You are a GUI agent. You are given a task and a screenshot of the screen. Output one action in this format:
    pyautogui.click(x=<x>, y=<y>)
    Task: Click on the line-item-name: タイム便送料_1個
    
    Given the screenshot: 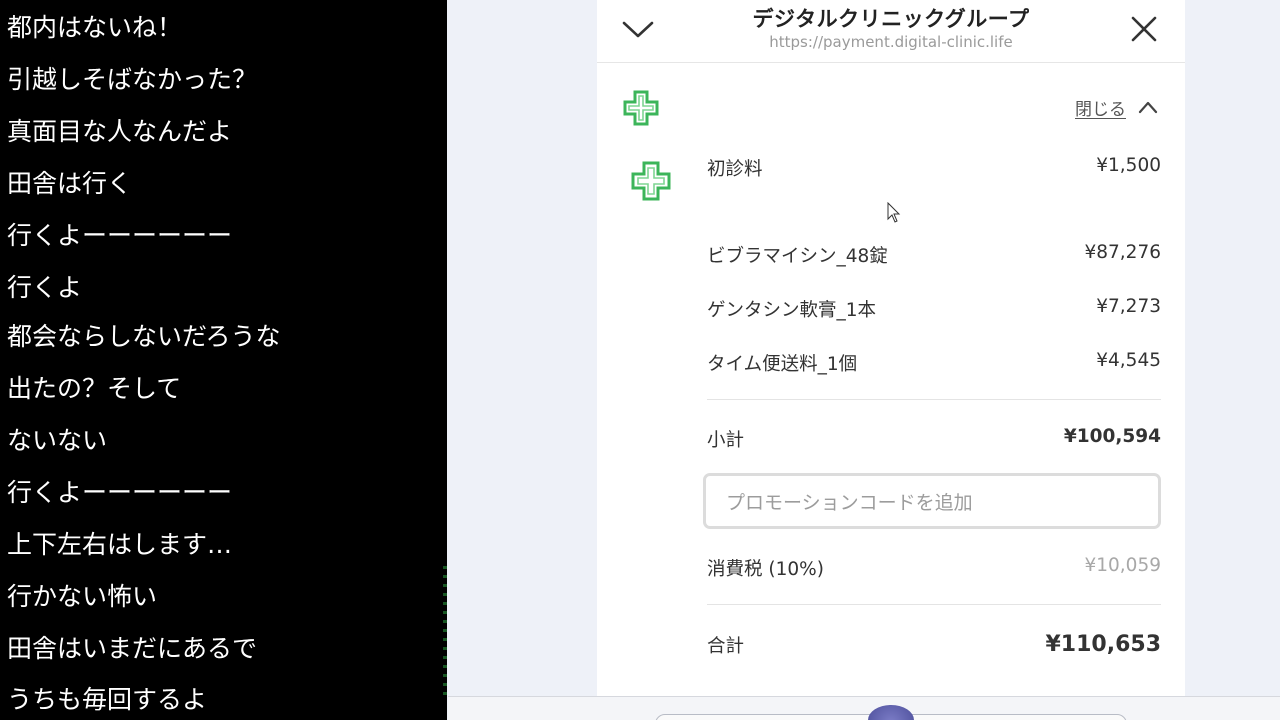 What is the action you would take?
    pyautogui.click(x=782, y=364)
    